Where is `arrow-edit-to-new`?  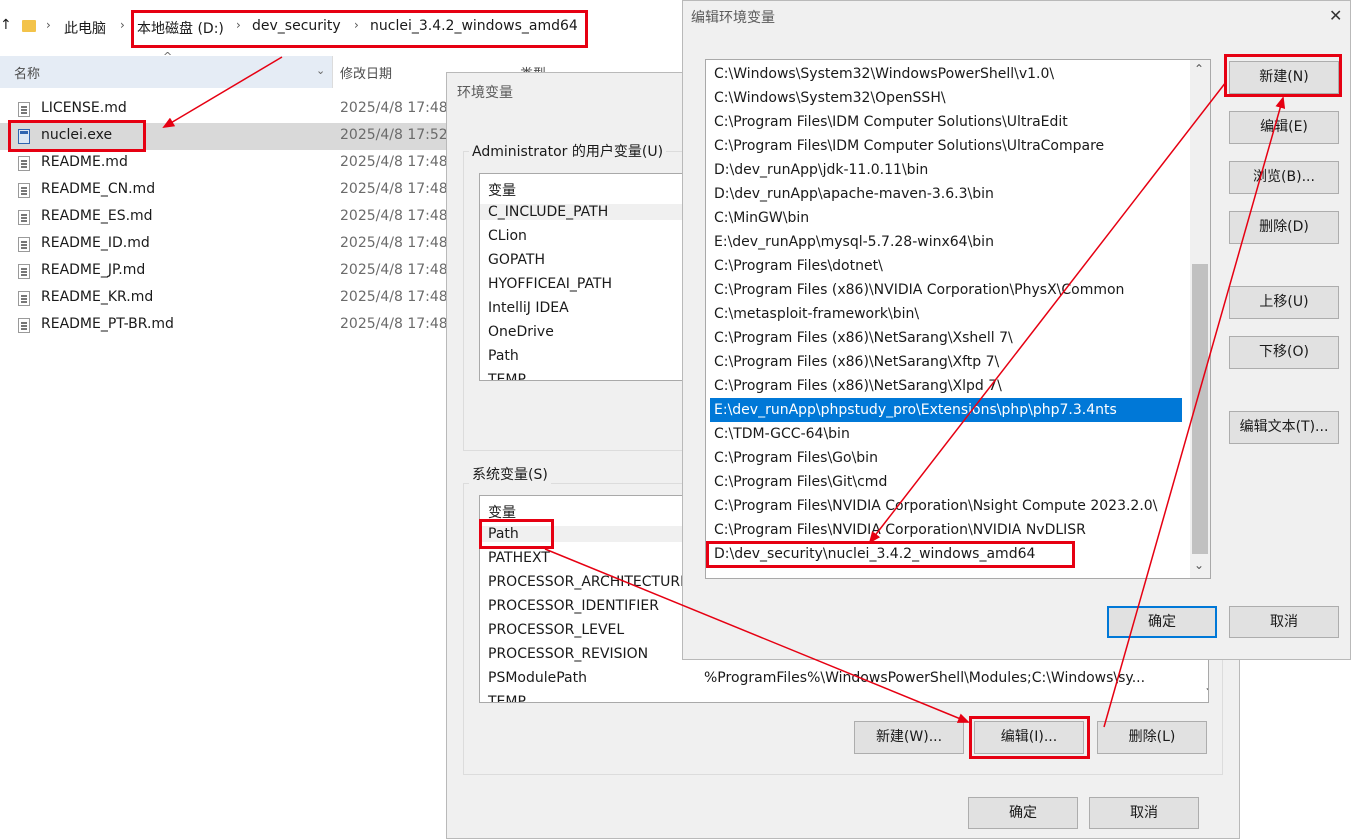 arrow-edit-to-new is located at coordinates (1194, 412).